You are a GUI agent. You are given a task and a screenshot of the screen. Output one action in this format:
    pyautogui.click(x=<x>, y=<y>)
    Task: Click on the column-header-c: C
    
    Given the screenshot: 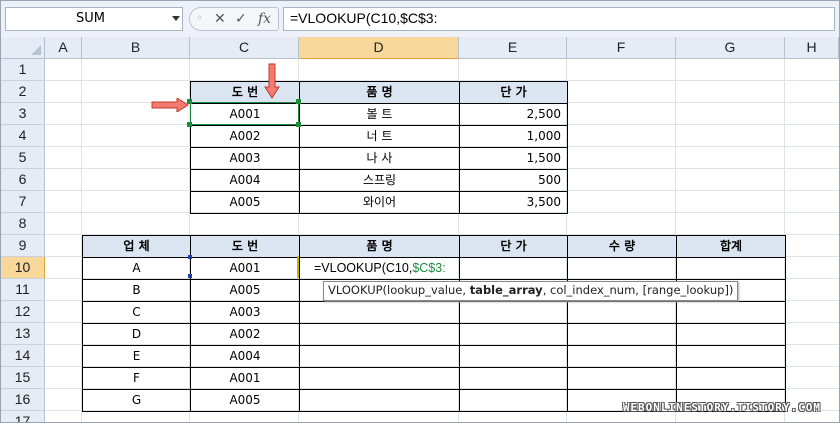 What is the action you would take?
    pyautogui.click(x=244, y=48)
    